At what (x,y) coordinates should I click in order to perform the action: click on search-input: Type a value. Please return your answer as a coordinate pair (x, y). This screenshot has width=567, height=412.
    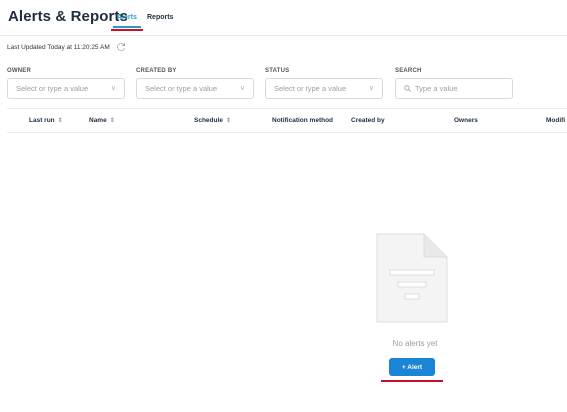
    Looking at the image, I should click on (454, 88).